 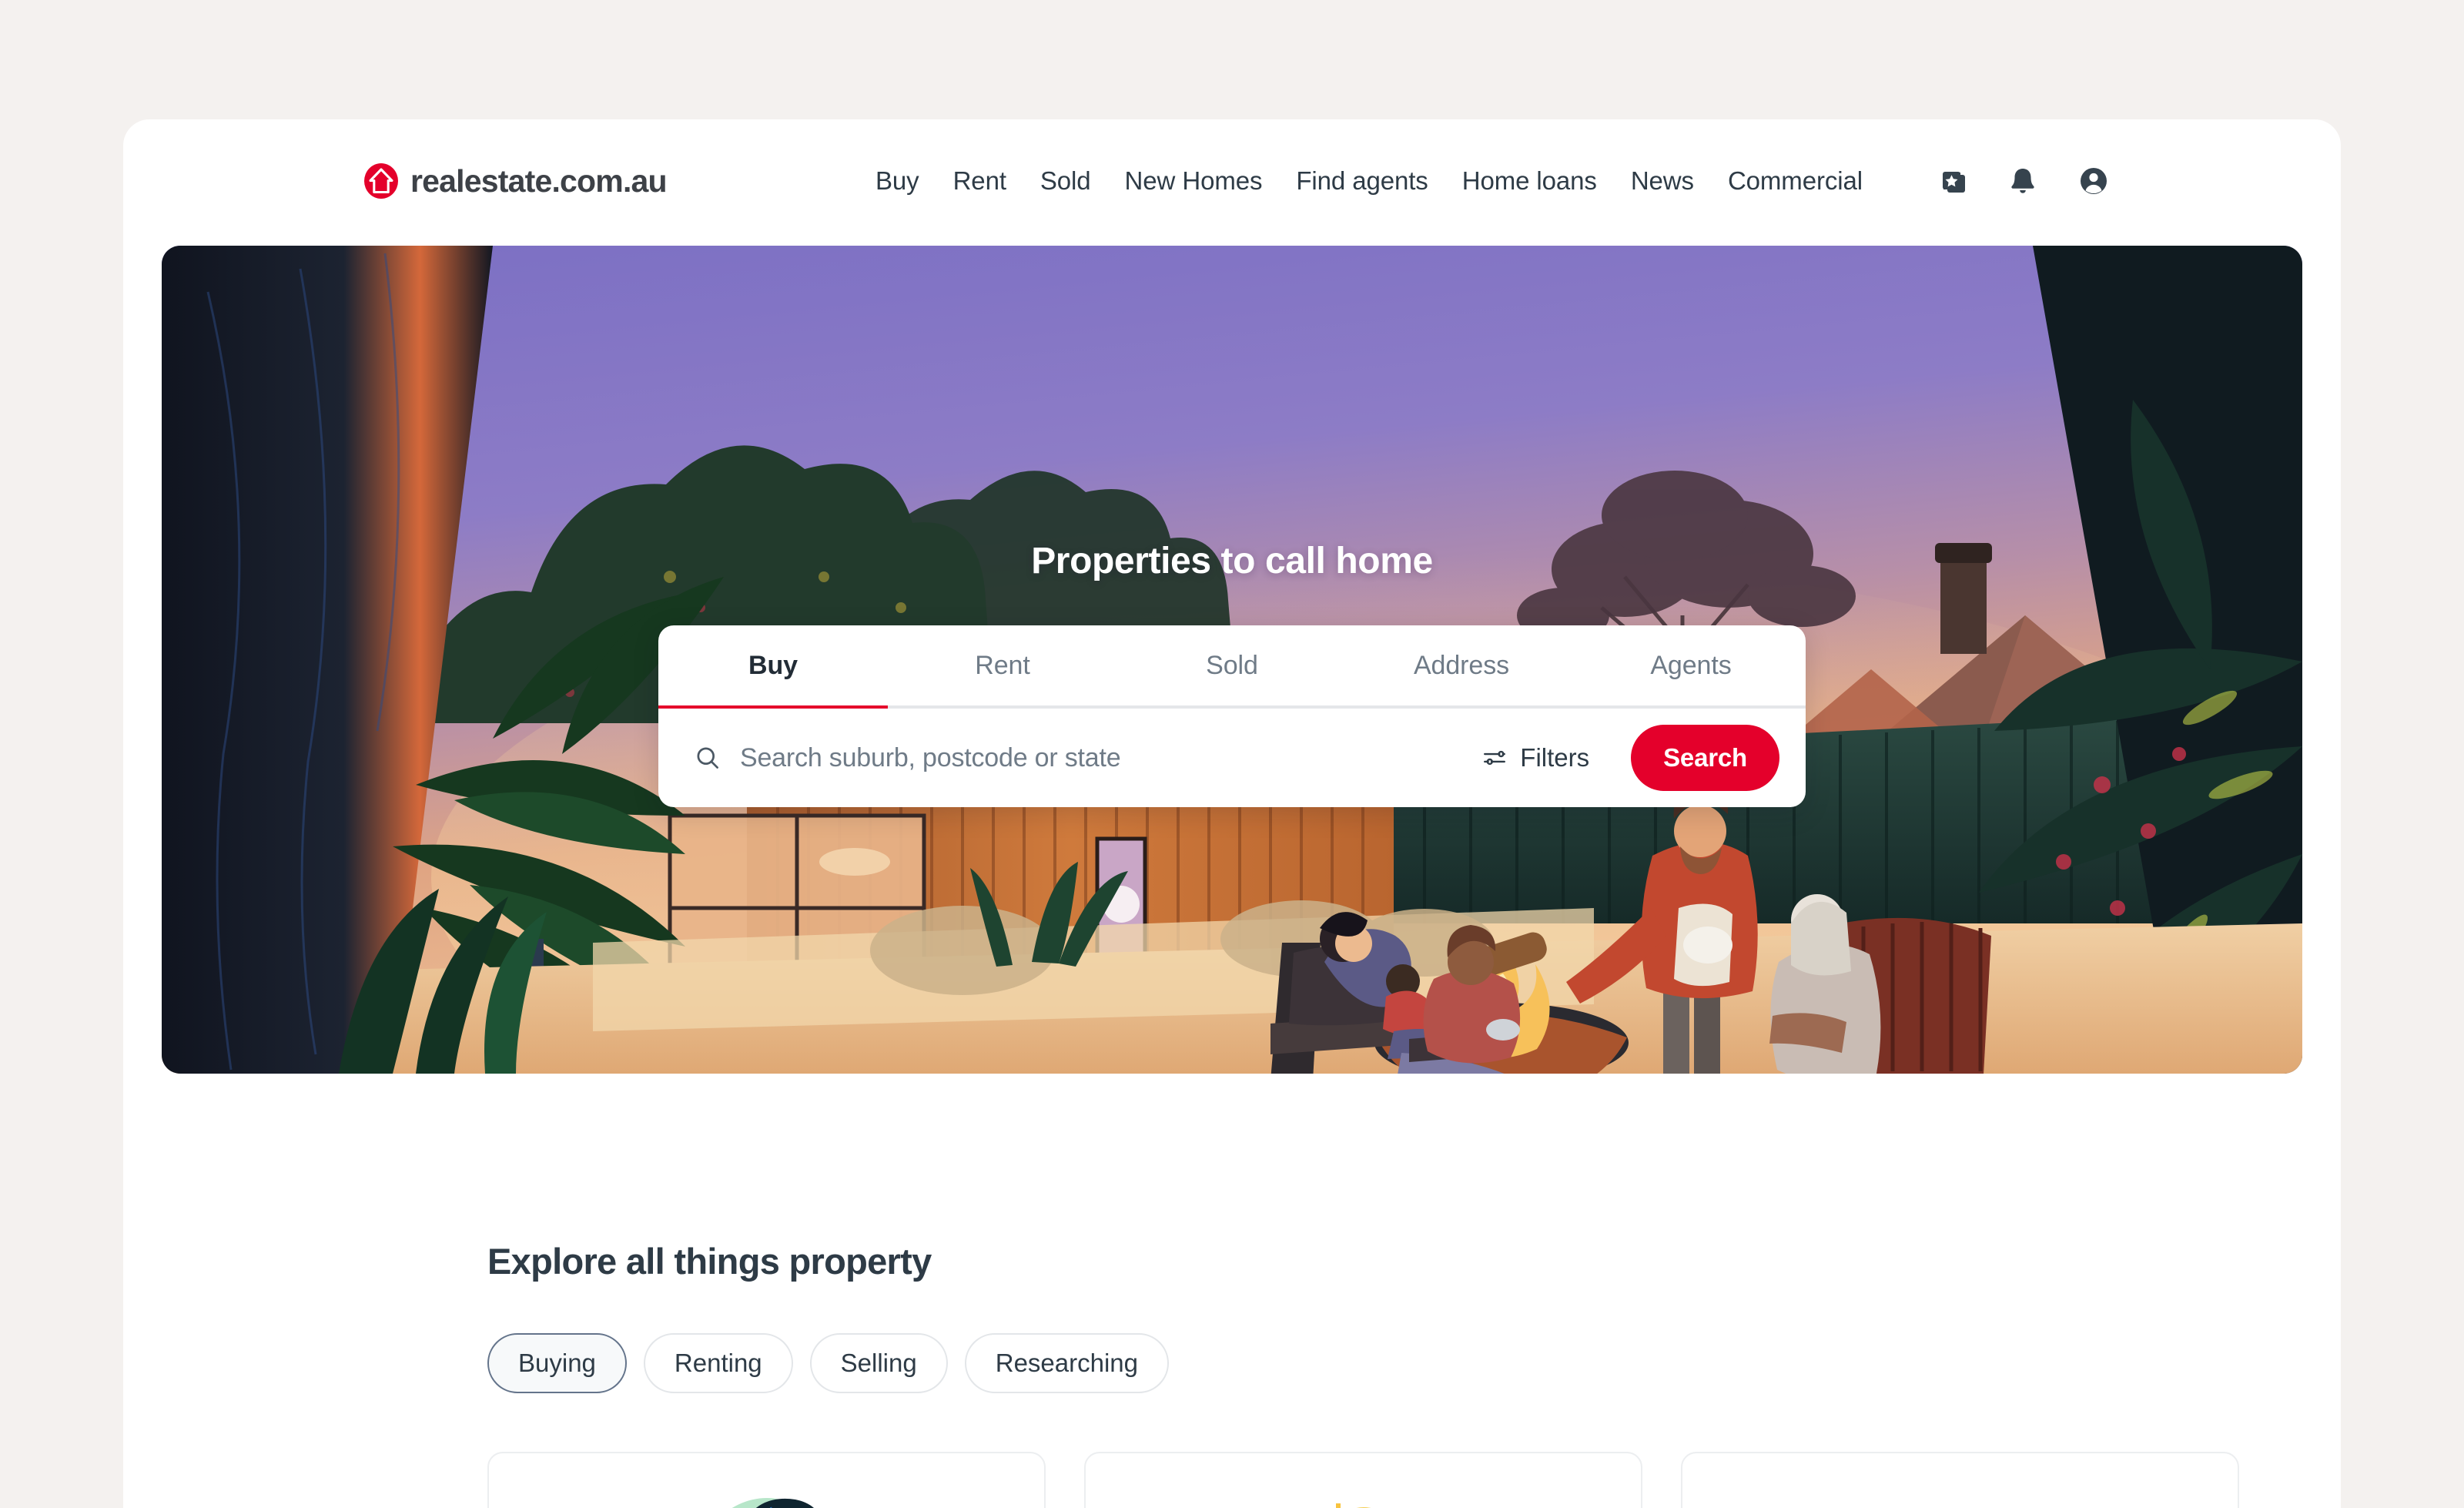 I want to click on nav-item-buy: Buy, so click(x=898, y=181).